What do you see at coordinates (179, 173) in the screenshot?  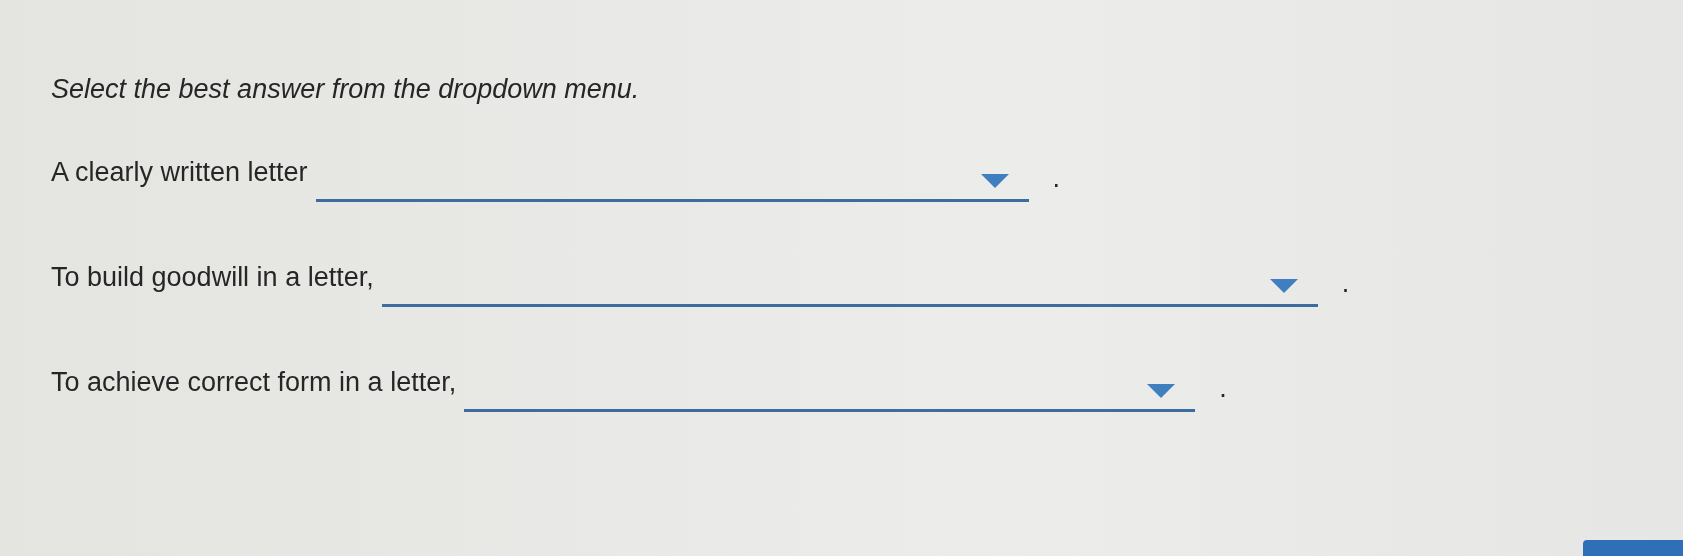 I see `question-text: A clearly written letter` at bounding box center [179, 173].